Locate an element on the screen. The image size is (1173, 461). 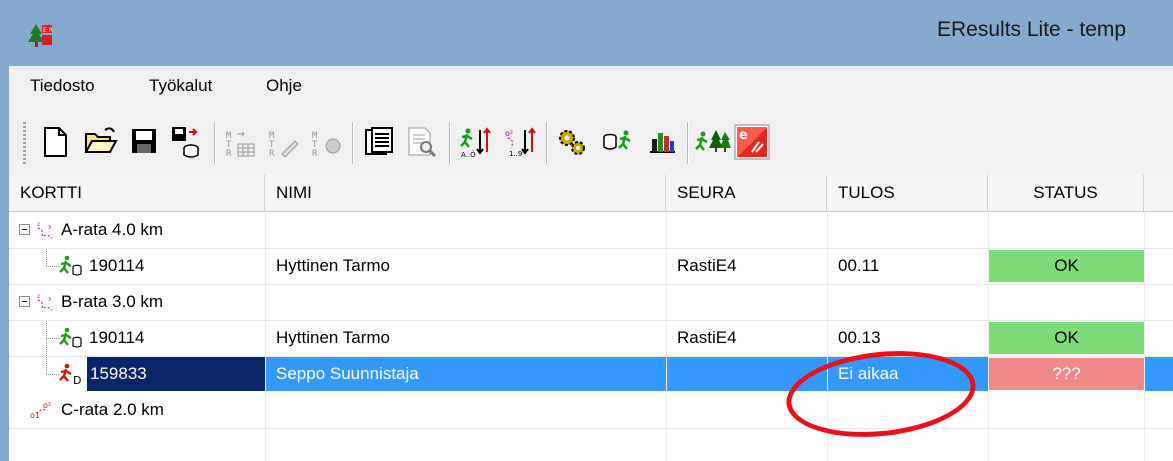
svg-text: e is located at coordinates (743, 135).